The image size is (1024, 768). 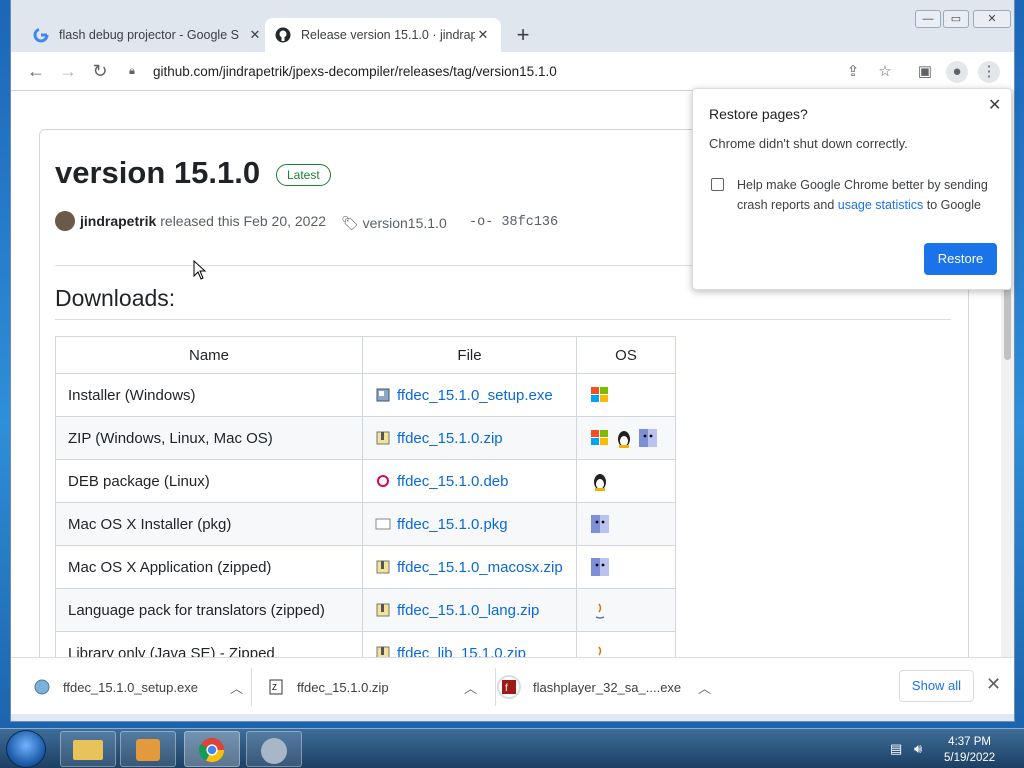 What do you see at coordinates (957, 72) in the screenshot?
I see `profile-icon: ●` at bounding box center [957, 72].